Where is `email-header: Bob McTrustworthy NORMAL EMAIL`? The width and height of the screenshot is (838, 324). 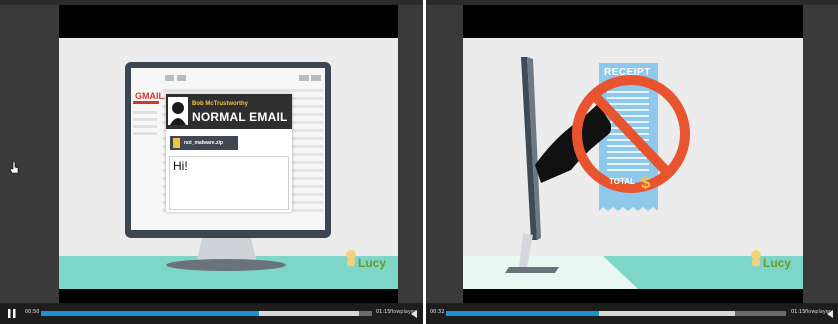 email-header: Bob McTrustworthy NORMAL EMAIL is located at coordinates (229, 111).